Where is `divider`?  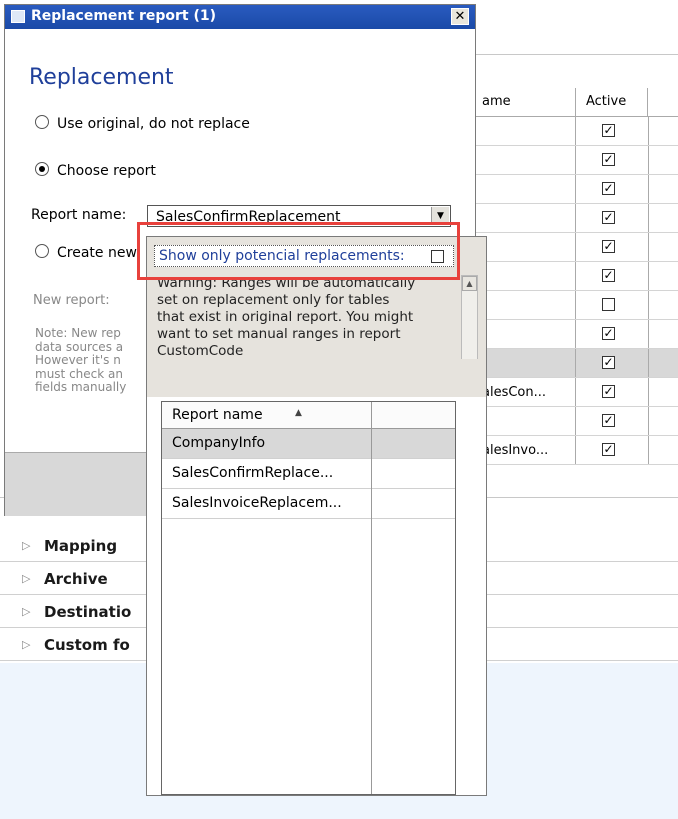 divider is located at coordinates (577, 54).